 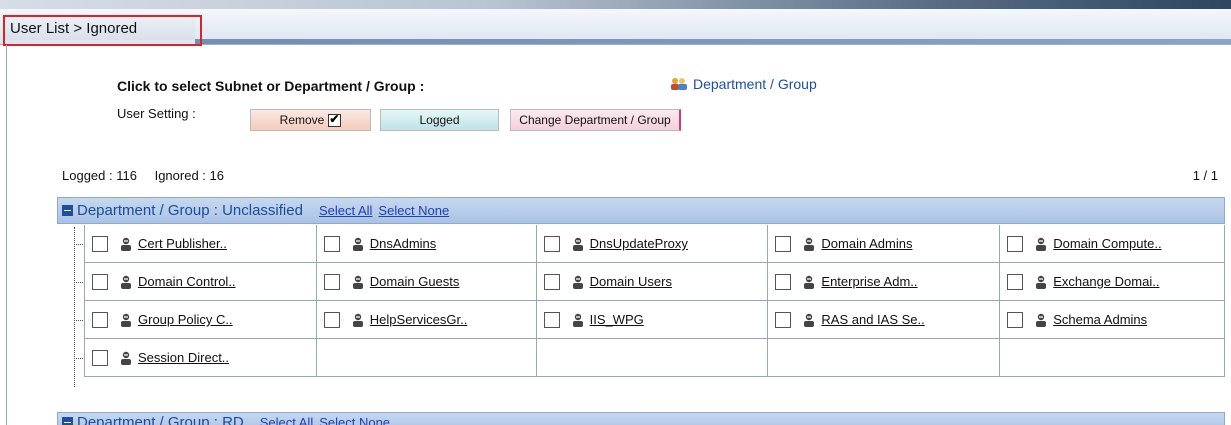 I want to click on breadcrumb: User List > Ignored, so click(x=73, y=28).